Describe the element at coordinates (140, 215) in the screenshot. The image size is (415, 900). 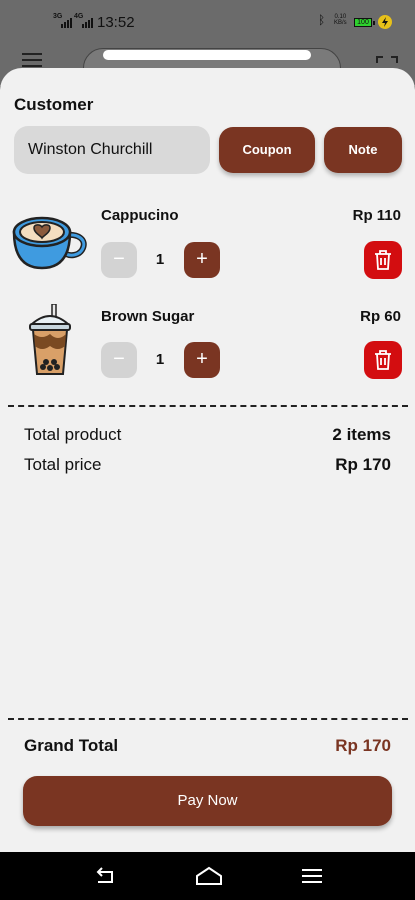
I see `product-name: Cappucino` at that location.